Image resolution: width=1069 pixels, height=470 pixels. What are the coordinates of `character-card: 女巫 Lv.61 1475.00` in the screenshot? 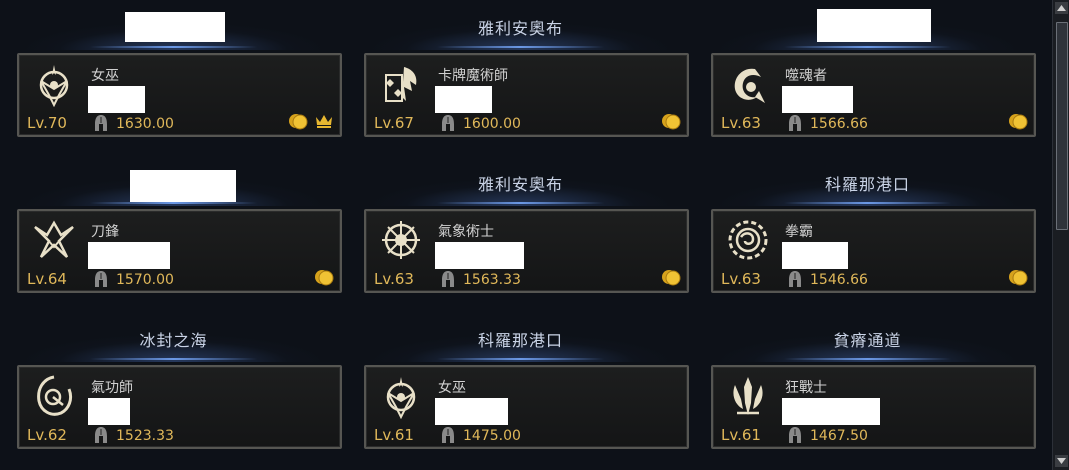 It's located at (526, 407).